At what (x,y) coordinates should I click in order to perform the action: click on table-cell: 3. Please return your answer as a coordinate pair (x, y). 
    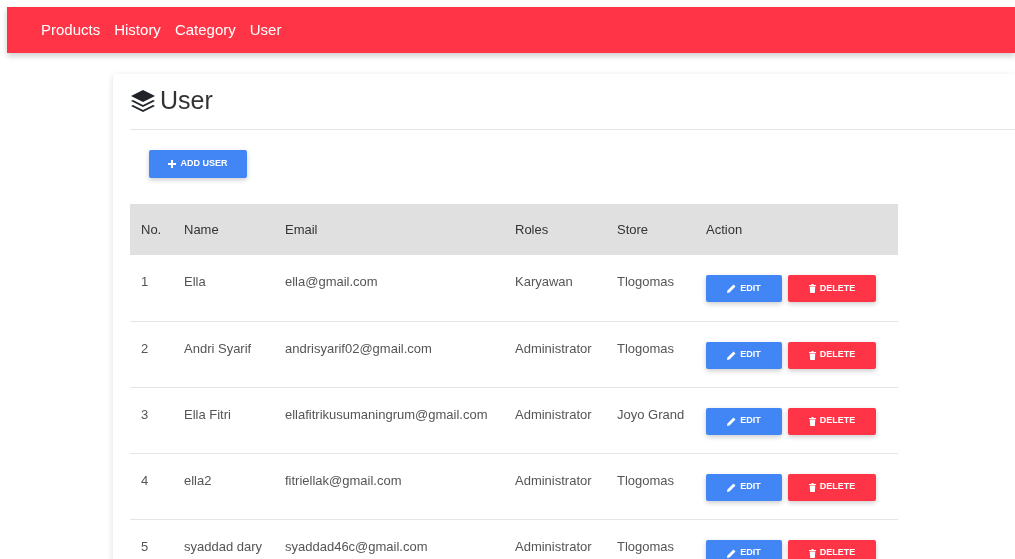
    Looking at the image, I should click on (145, 414).